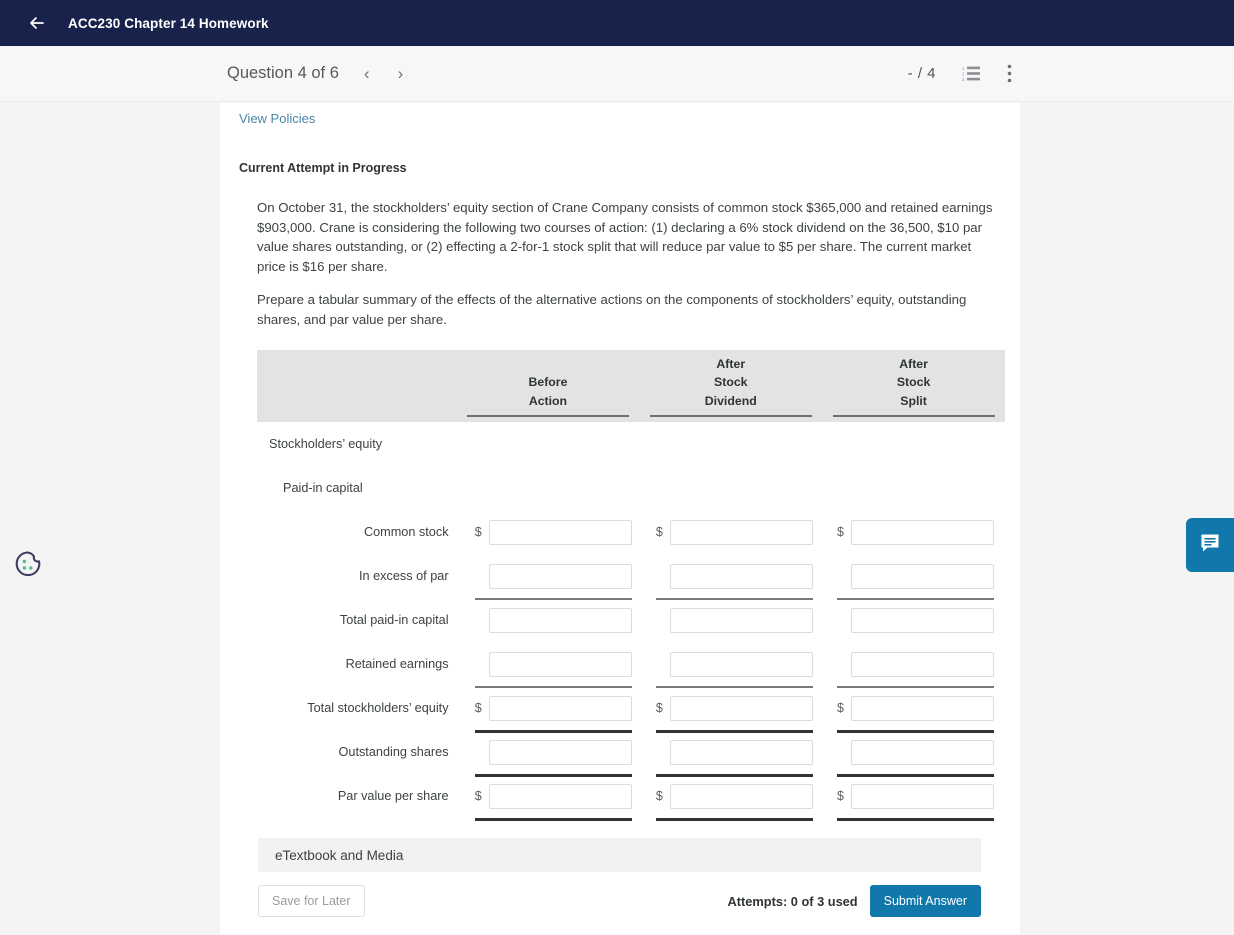 Image resolution: width=1234 pixels, height=935 pixels. What do you see at coordinates (548, 400) in the screenshot?
I see `column-header-line: Action` at bounding box center [548, 400].